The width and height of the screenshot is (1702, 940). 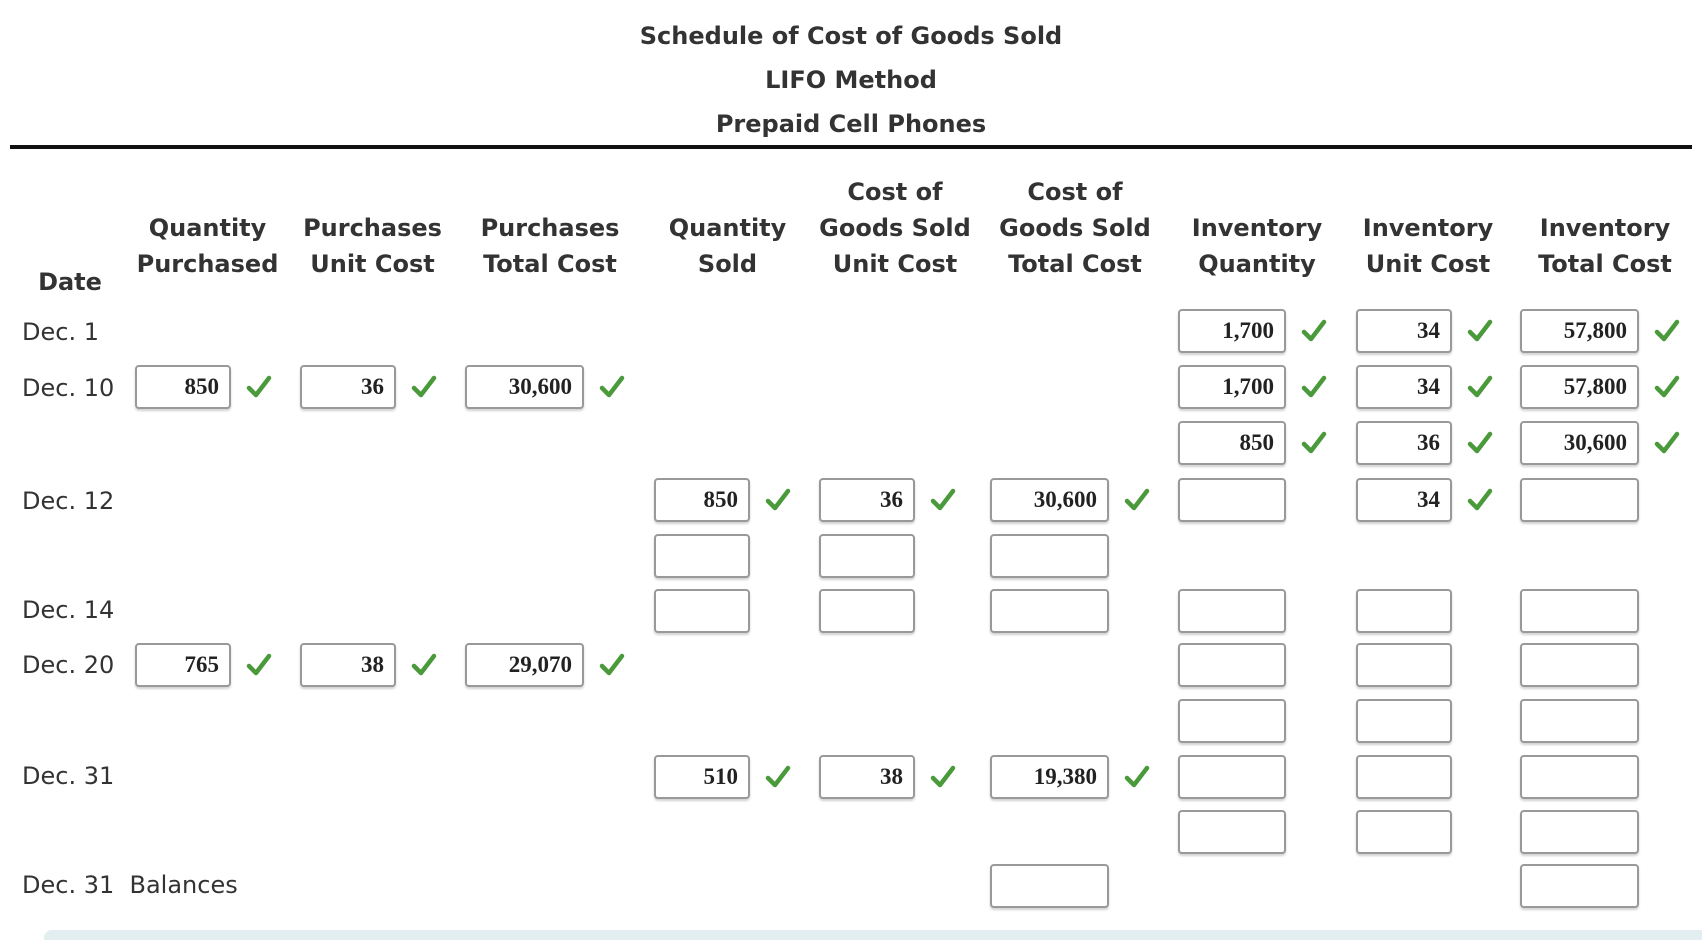 What do you see at coordinates (348, 665) in the screenshot?
I see `purch-unit-input: 38` at bounding box center [348, 665].